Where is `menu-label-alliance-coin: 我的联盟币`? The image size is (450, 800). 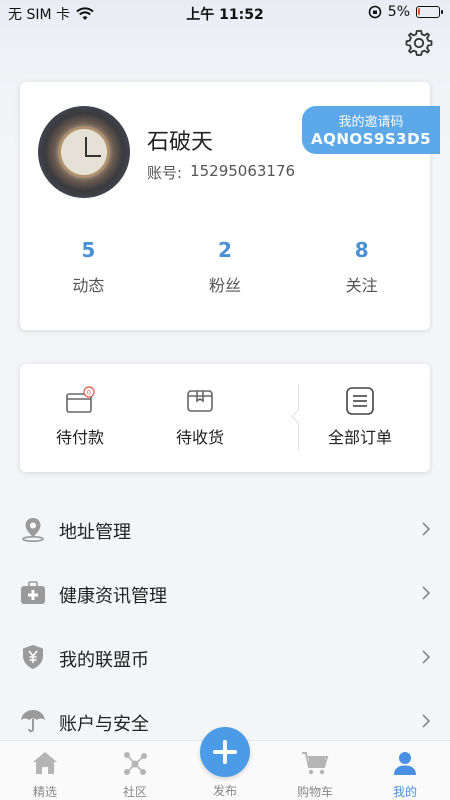
menu-label-alliance-coin: 我的联盟币 is located at coordinates (104, 660).